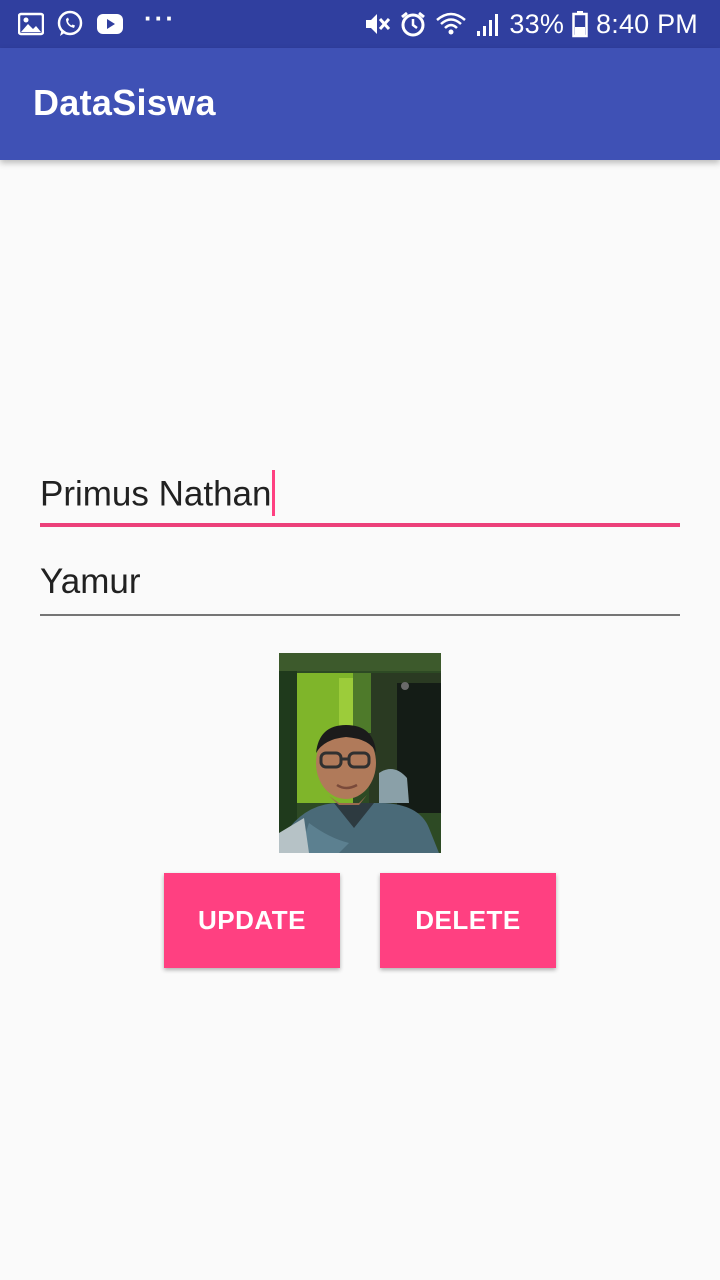 This screenshot has width=720, height=1280. I want to click on whatsapp-icon, so click(70, 24).